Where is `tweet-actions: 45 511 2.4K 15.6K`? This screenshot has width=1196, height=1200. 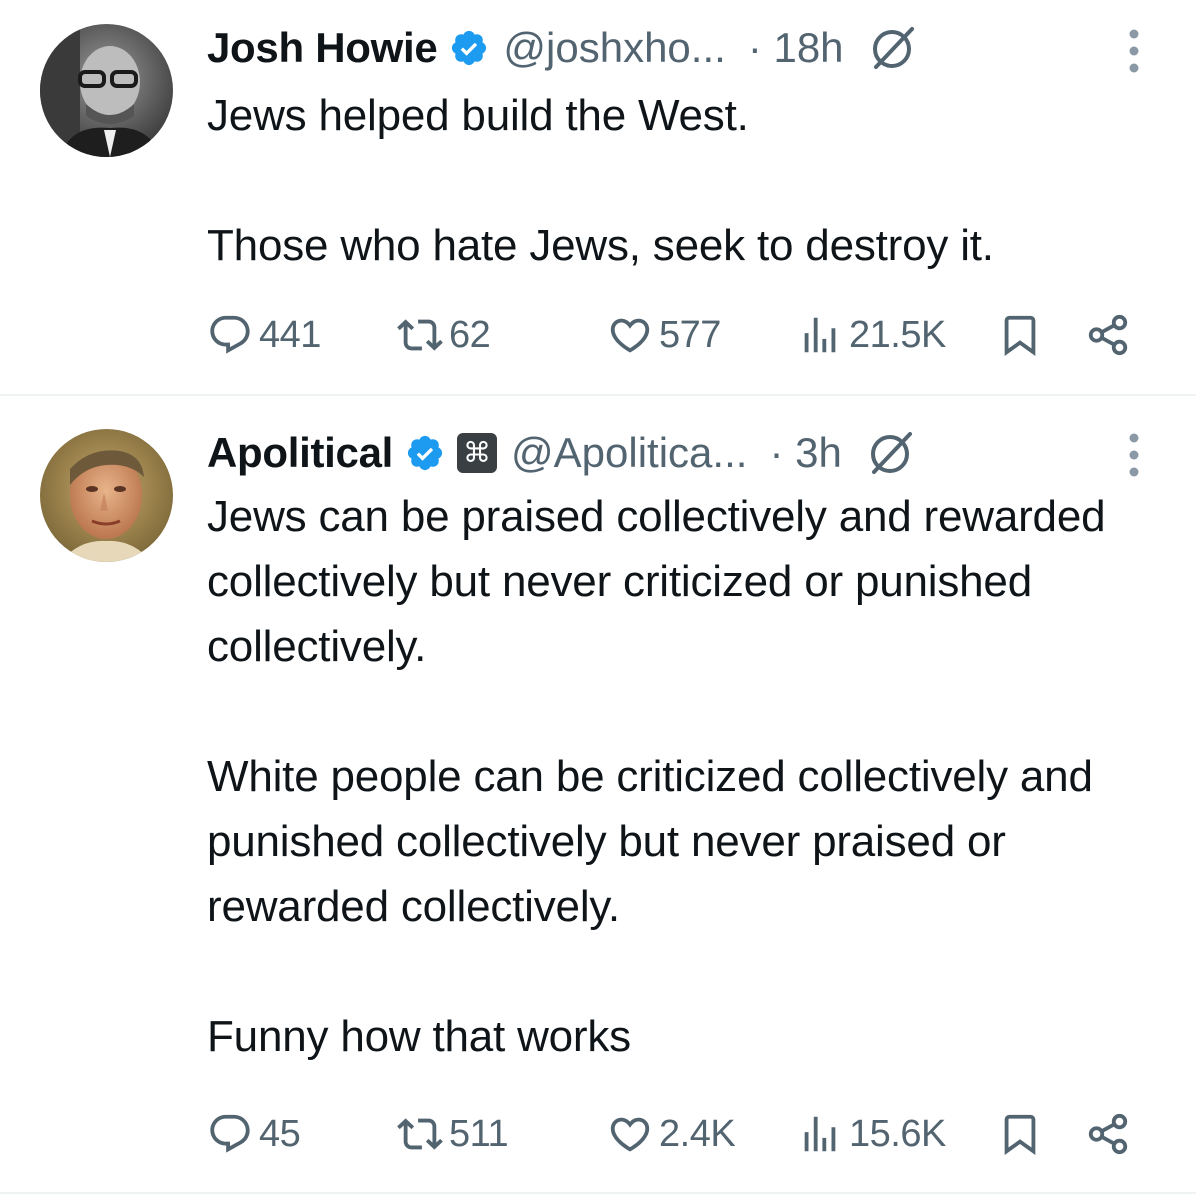
tweet-actions: 45 511 2.4K 15.6K is located at coordinates (677, 1134).